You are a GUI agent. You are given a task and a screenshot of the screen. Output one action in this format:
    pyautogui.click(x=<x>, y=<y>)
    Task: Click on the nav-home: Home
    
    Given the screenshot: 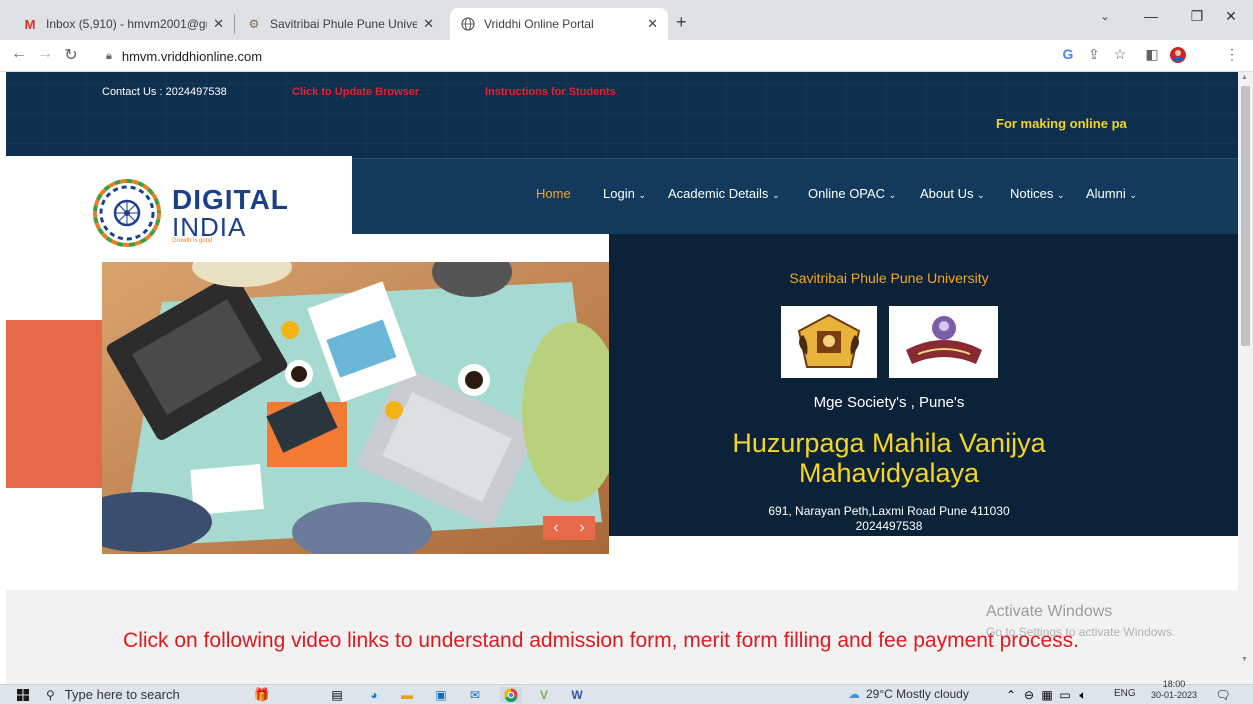 What is the action you would take?
    pyautogui.click(x=553, y=193)
    